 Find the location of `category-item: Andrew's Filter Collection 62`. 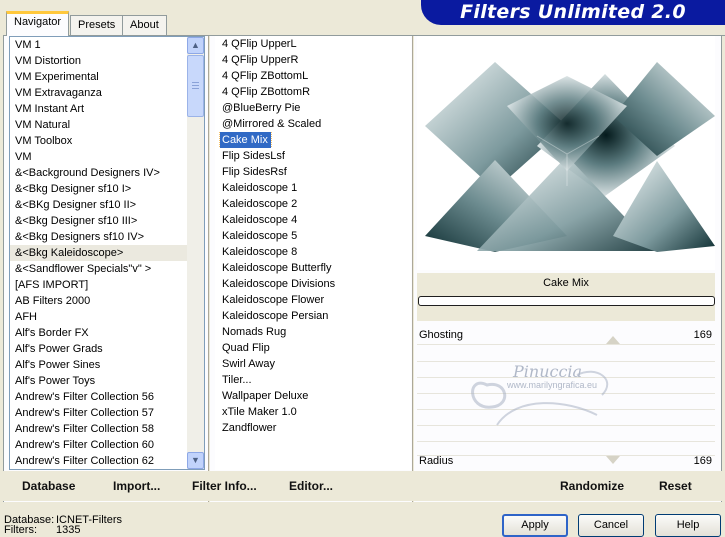

category-item: Andrew's Filter Collection 62 is located at coordinates (99, 461).